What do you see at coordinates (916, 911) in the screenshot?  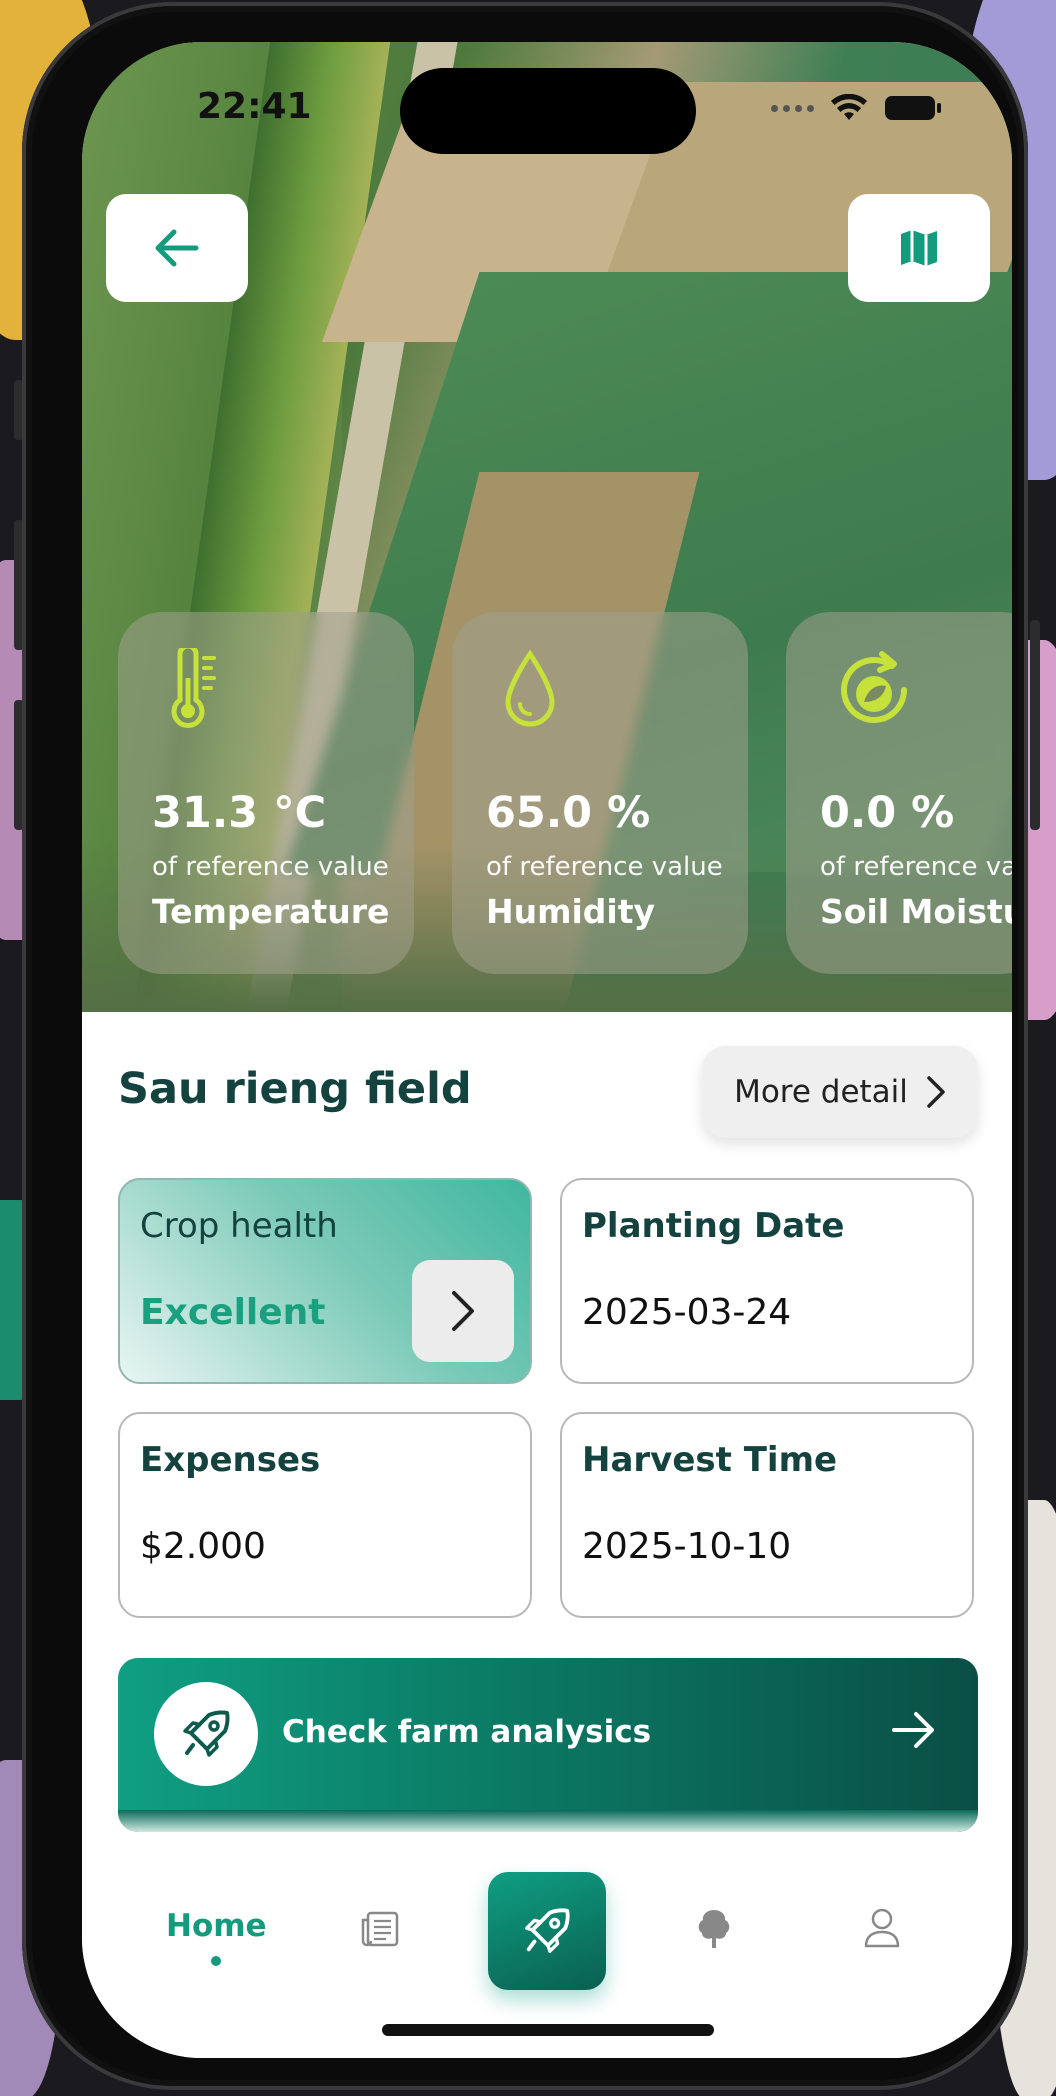 I see `soil-moisture-label: Soil Moistur` at bounding box center [916, 911].